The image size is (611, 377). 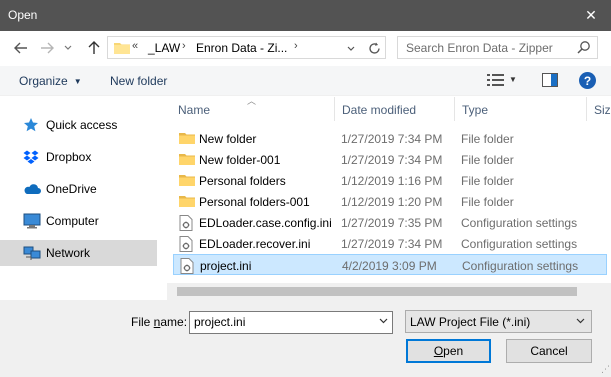 I want to click on file-date: 1/12/2019 1:20 PM, so click(x=392, y=202).